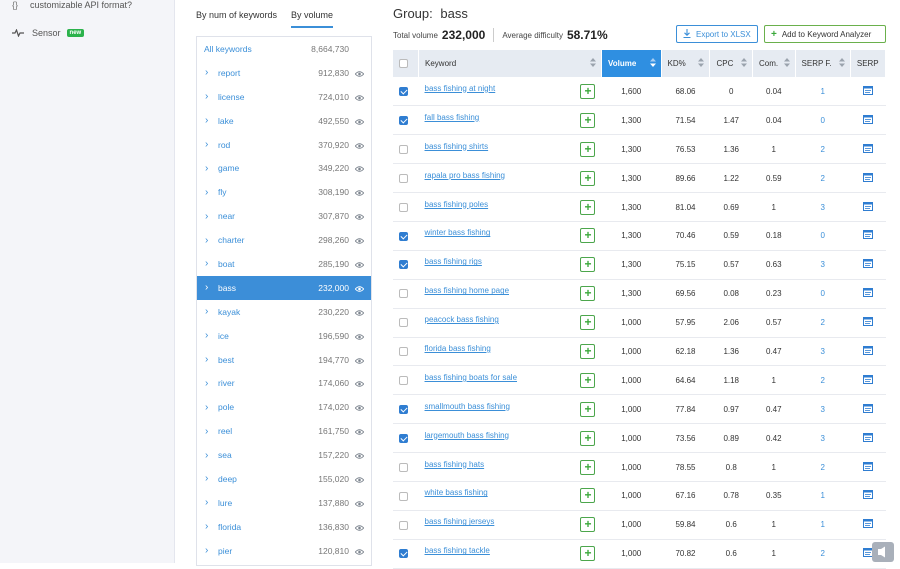 The image size is (900, 569). What do you see at coordinates (284, 287) in the screenshot?
I see `group-item-bass: › bass 232,000` at bounding box center [284, 287].